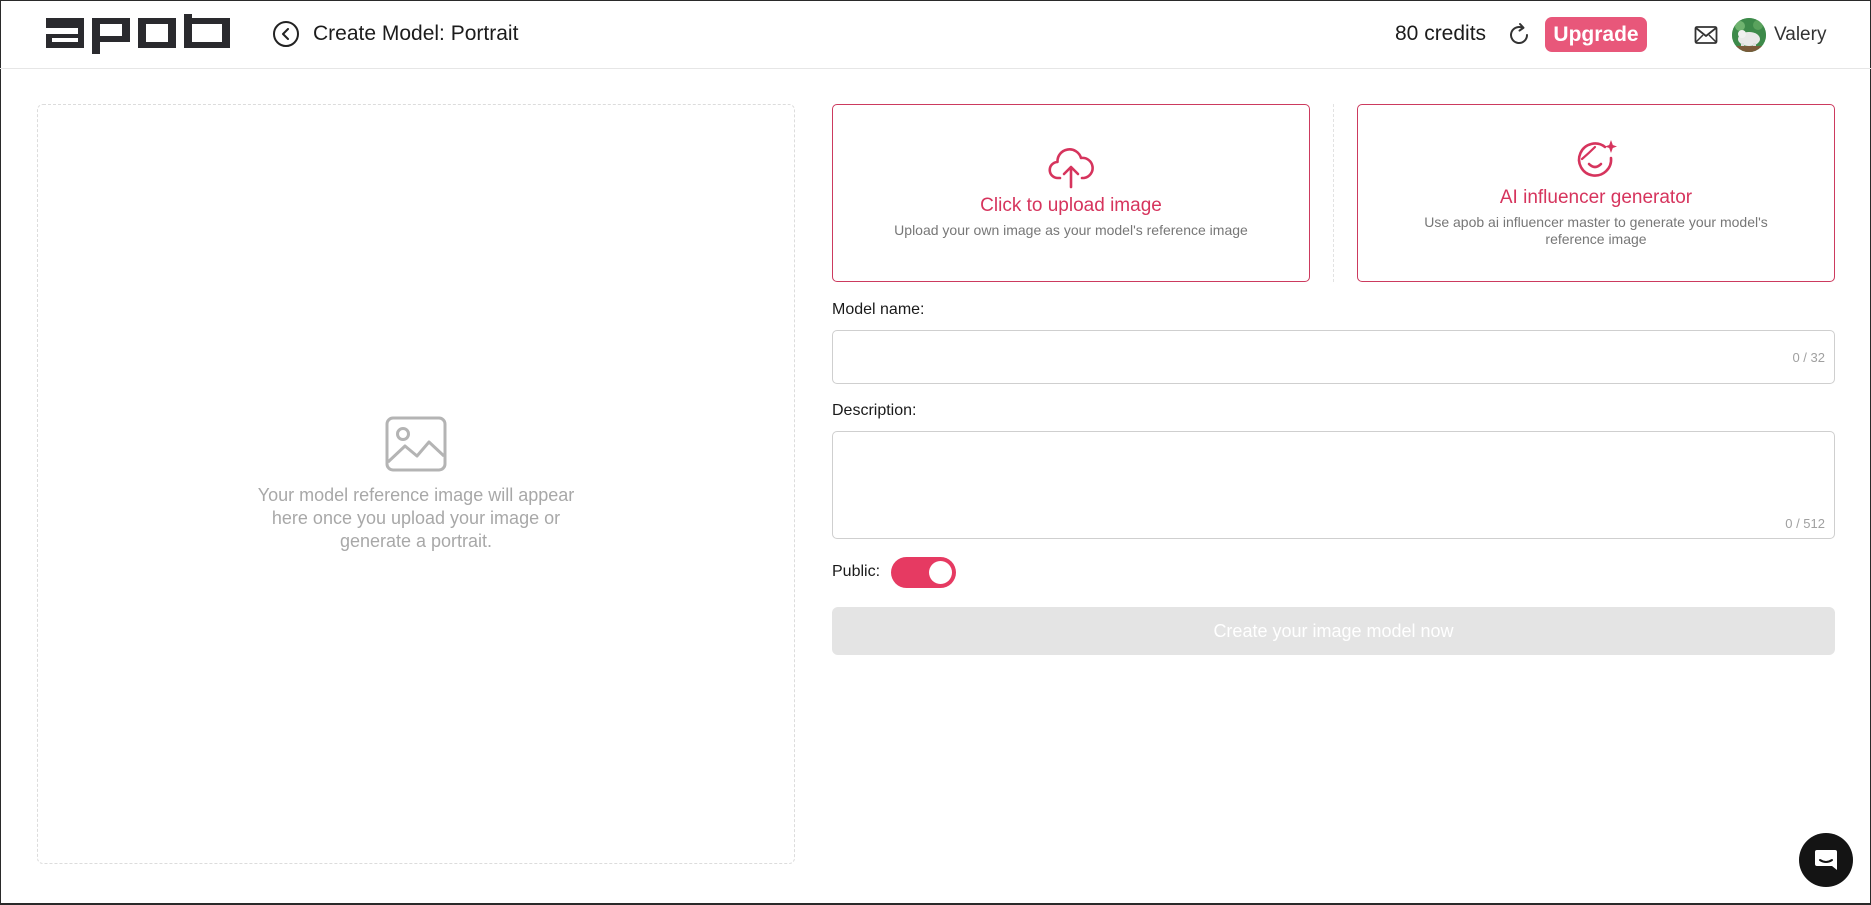 Image resolution: width=1871 pixels, height=905 pixels. I want to click on options-divider, so click(1333, 193).